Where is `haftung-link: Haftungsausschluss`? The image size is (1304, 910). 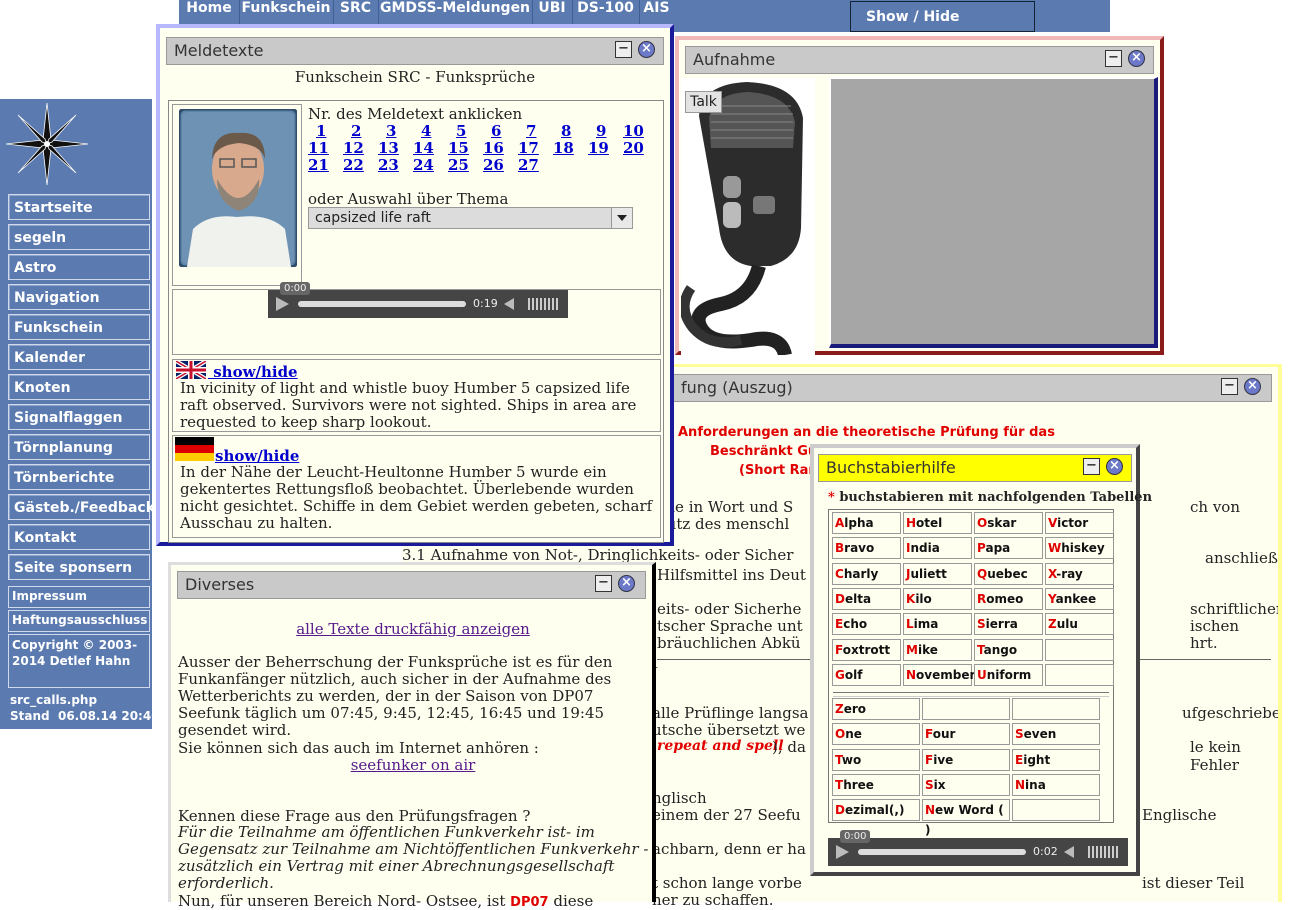 haftung-link: Haftungsausschluss is located at coordinates (79, 621).